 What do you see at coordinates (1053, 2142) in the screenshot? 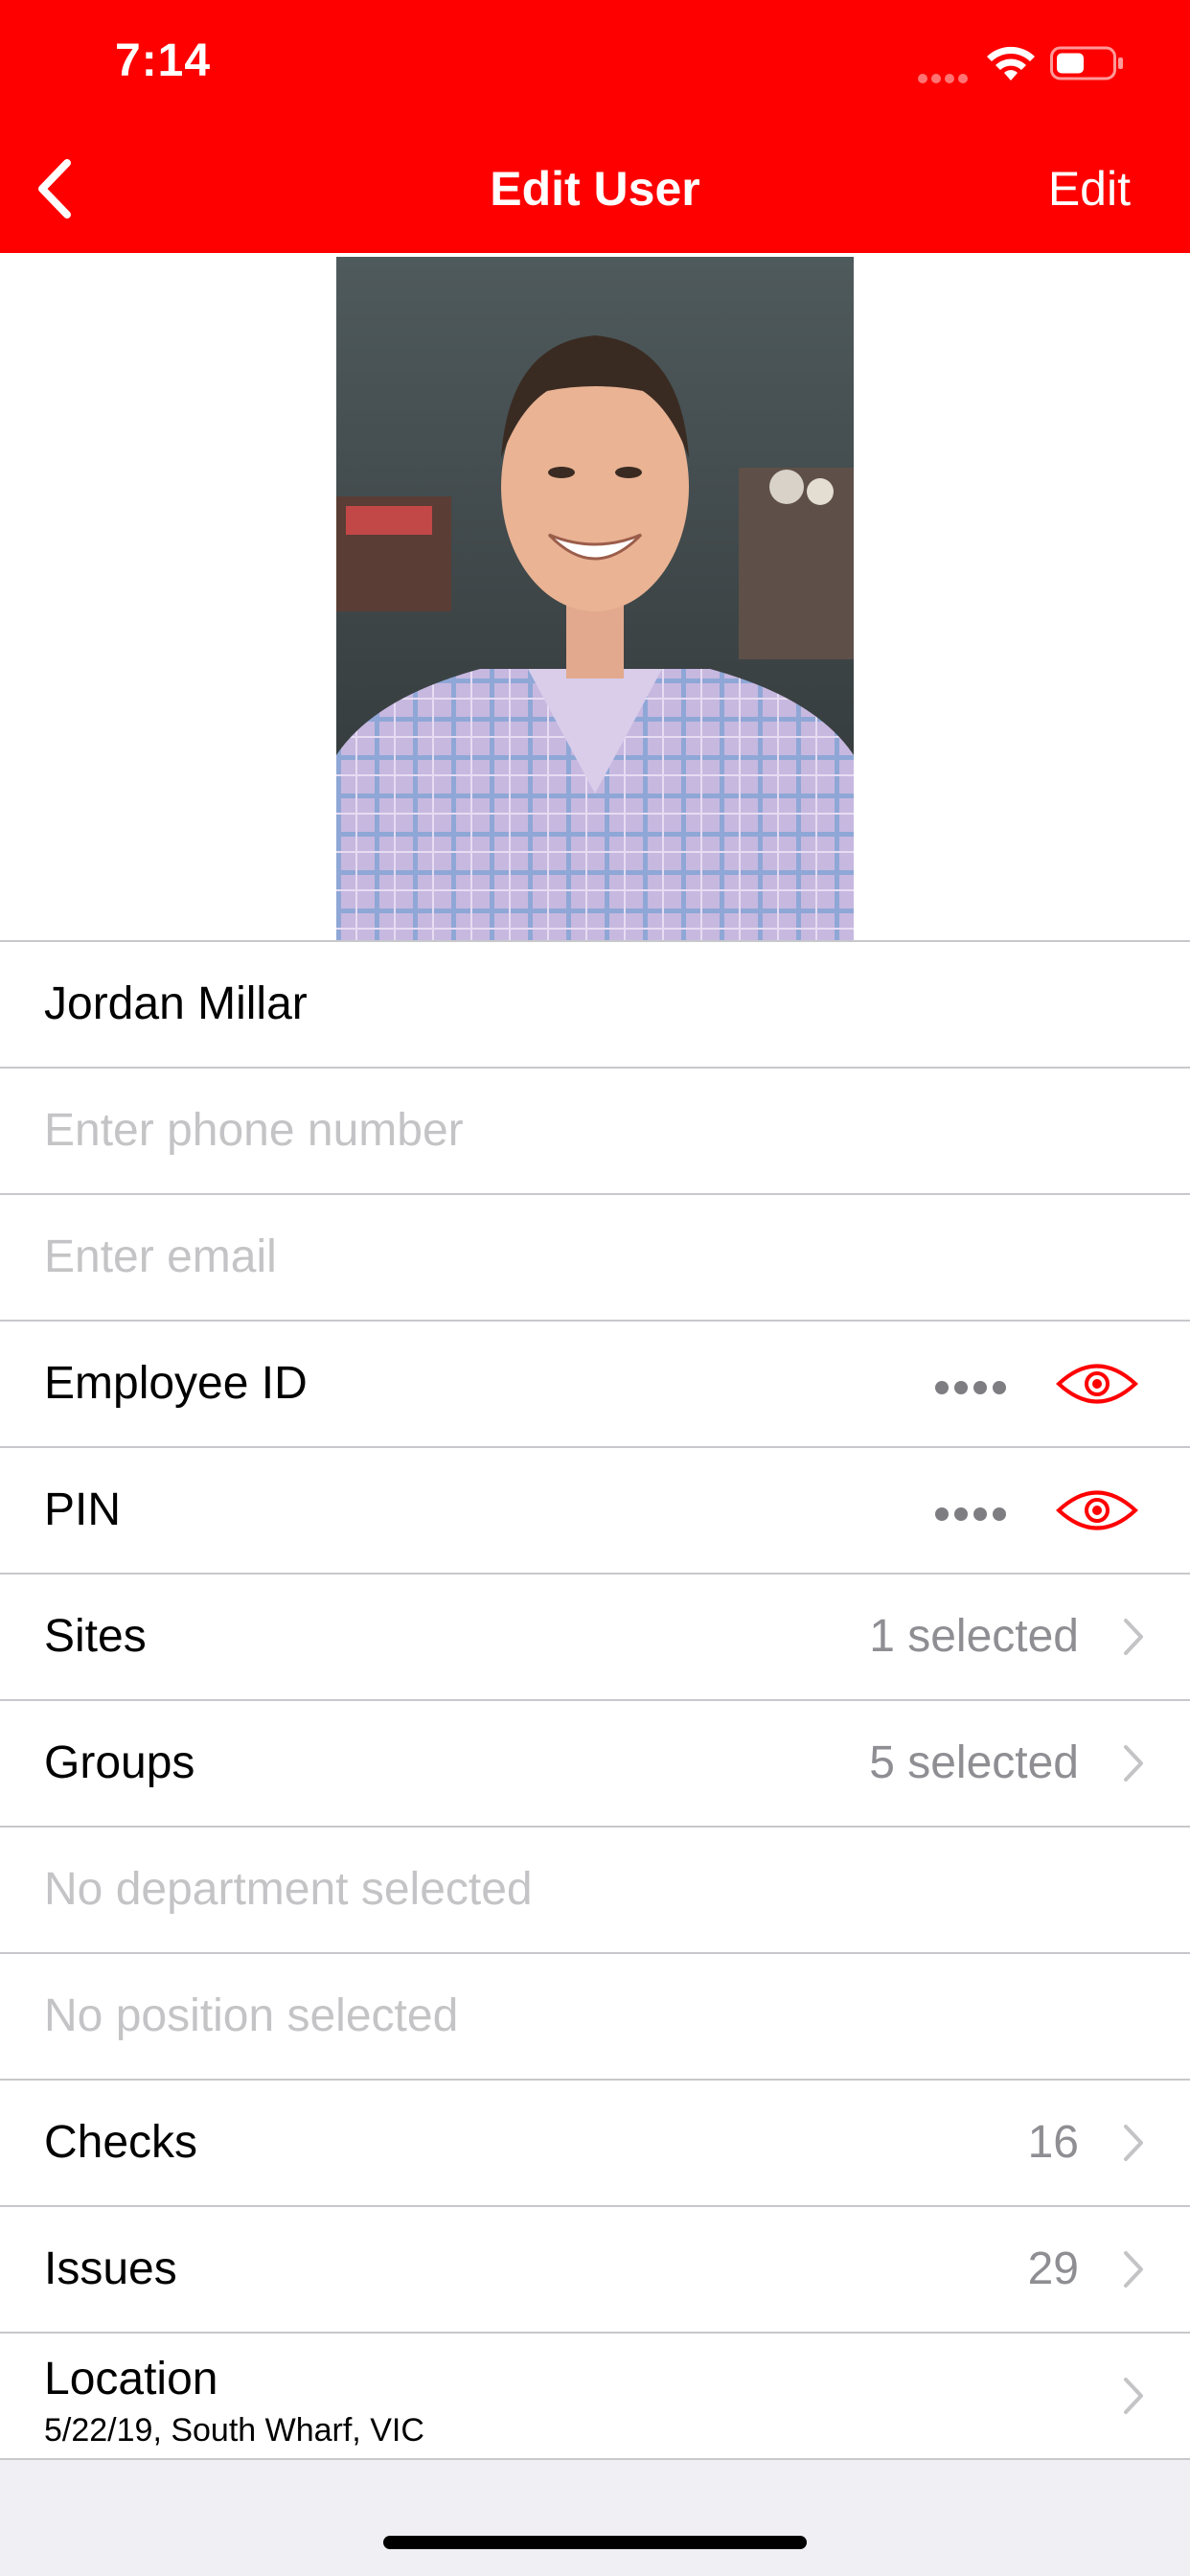
I see `checks-count: 16` at bounding box center [1053, 2142].